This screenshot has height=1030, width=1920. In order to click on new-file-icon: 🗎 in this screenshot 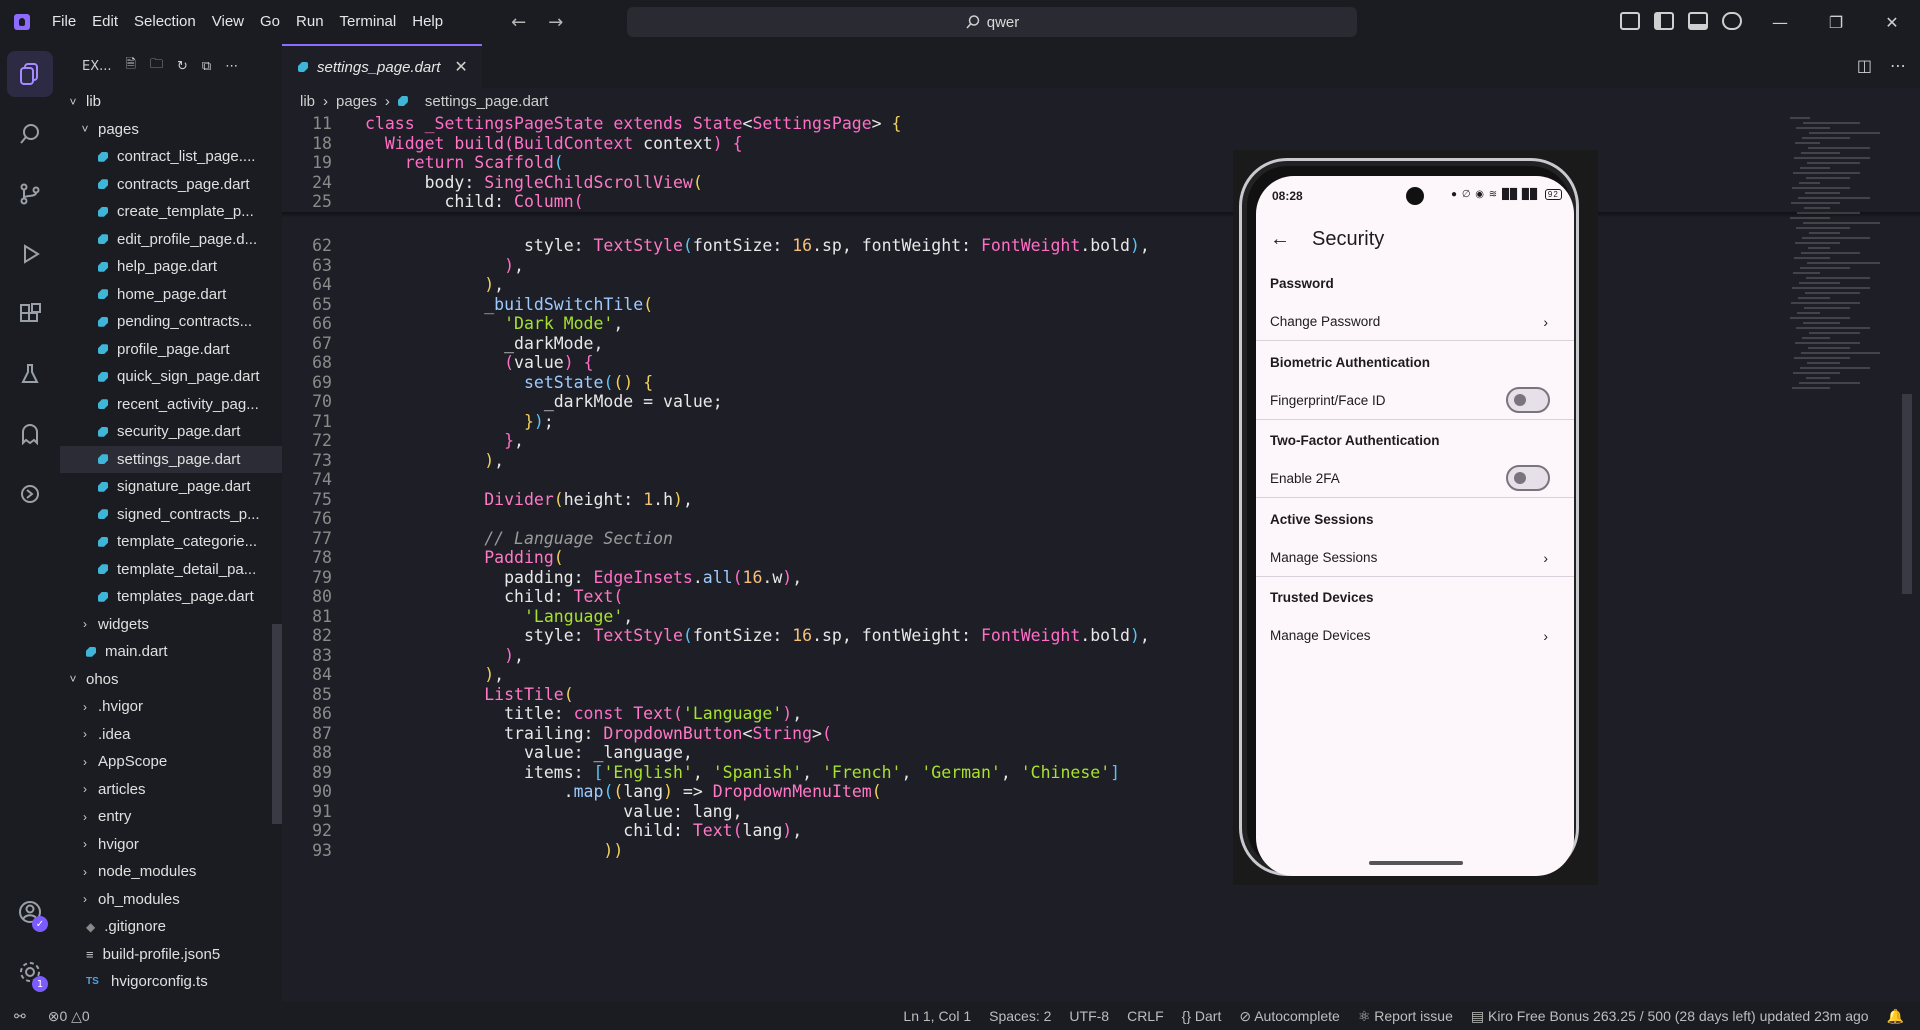, I will do `click(131, 66)`.